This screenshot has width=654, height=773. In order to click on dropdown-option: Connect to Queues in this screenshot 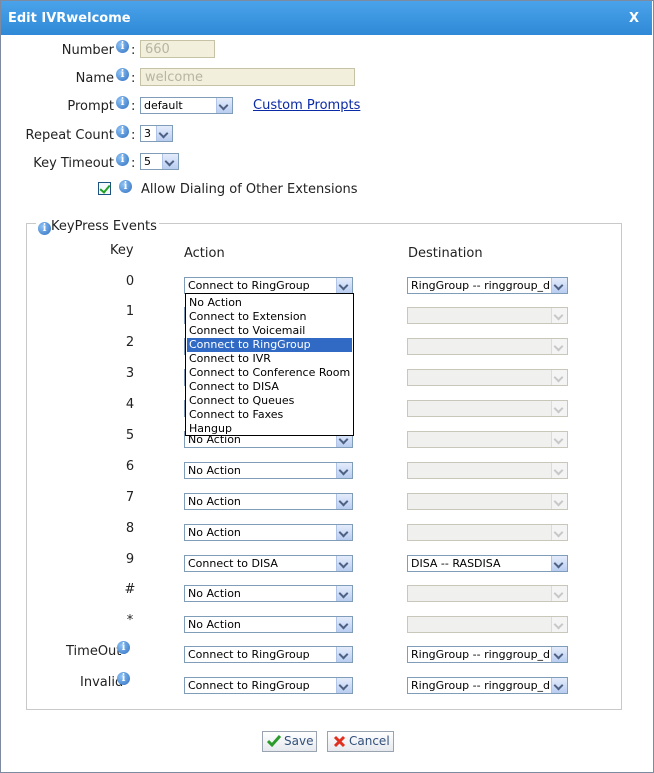, I will do `click(269, 401)`.